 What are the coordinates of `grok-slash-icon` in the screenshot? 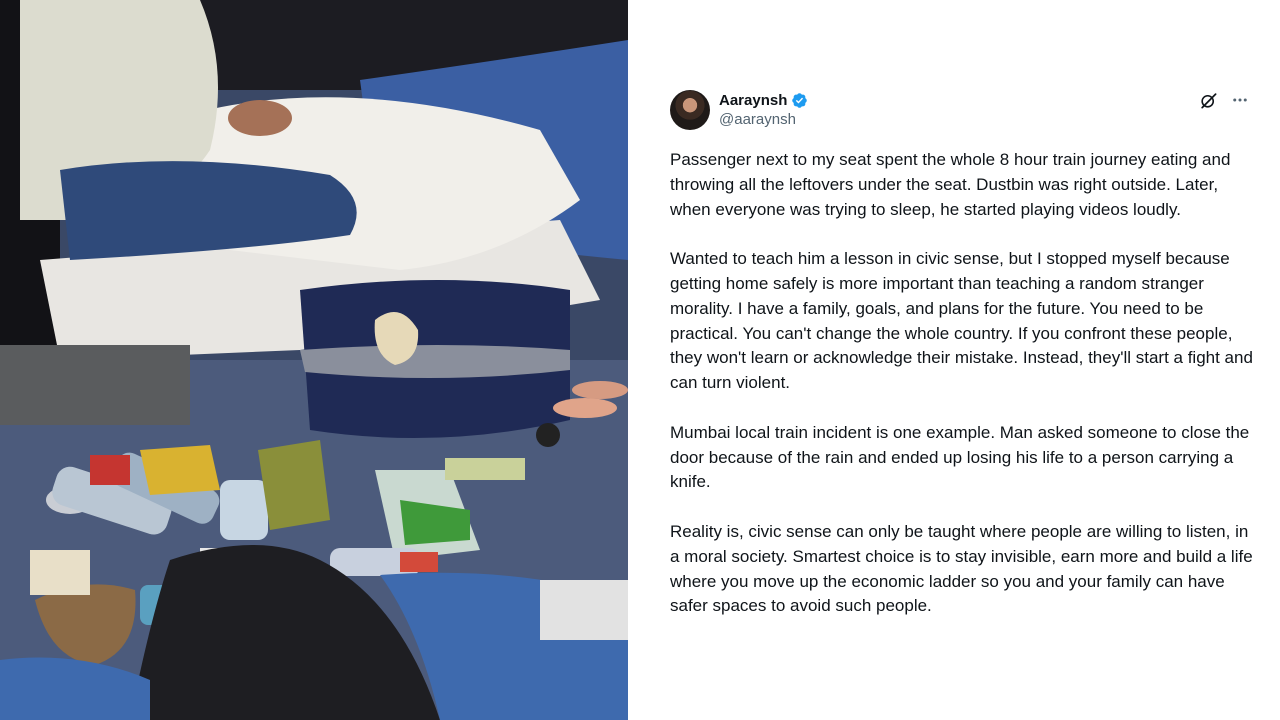 It's located at (1208, 100).